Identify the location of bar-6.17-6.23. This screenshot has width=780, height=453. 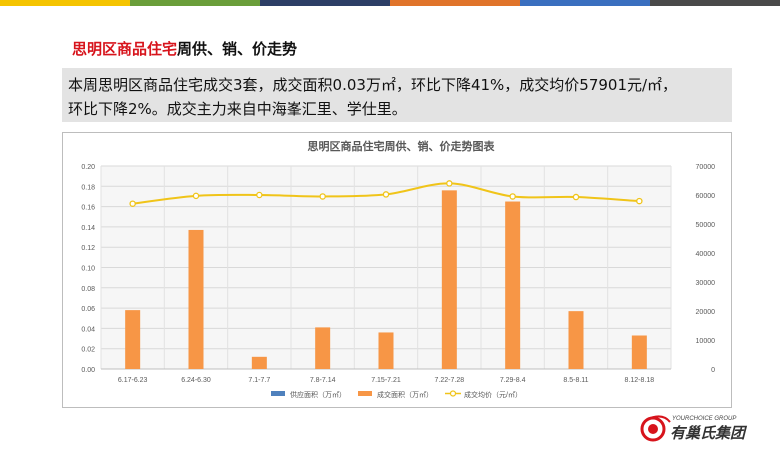
(133, 339).